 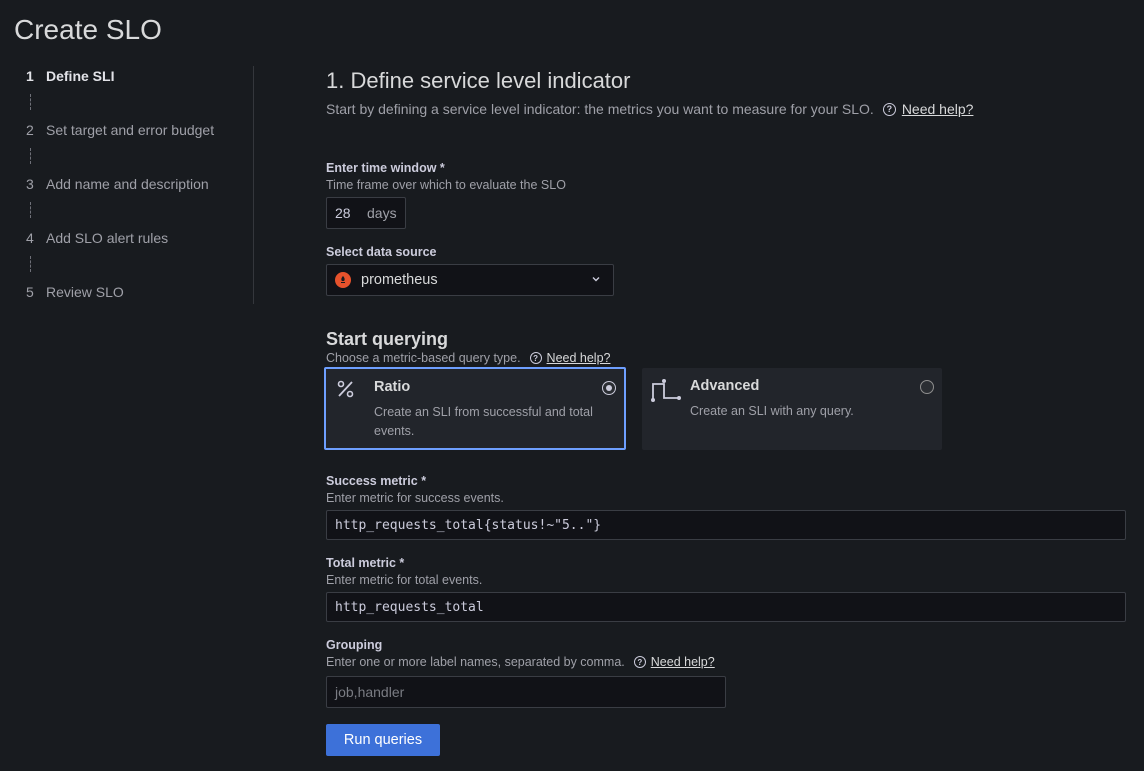 I want to click on time-window-unit: days, so click(x=382, y=213).